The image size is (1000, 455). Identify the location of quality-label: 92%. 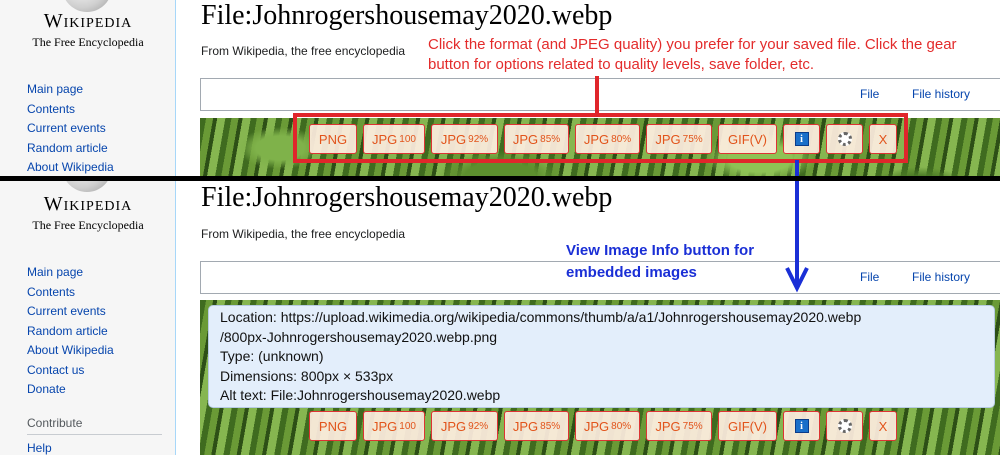
(478, 426).